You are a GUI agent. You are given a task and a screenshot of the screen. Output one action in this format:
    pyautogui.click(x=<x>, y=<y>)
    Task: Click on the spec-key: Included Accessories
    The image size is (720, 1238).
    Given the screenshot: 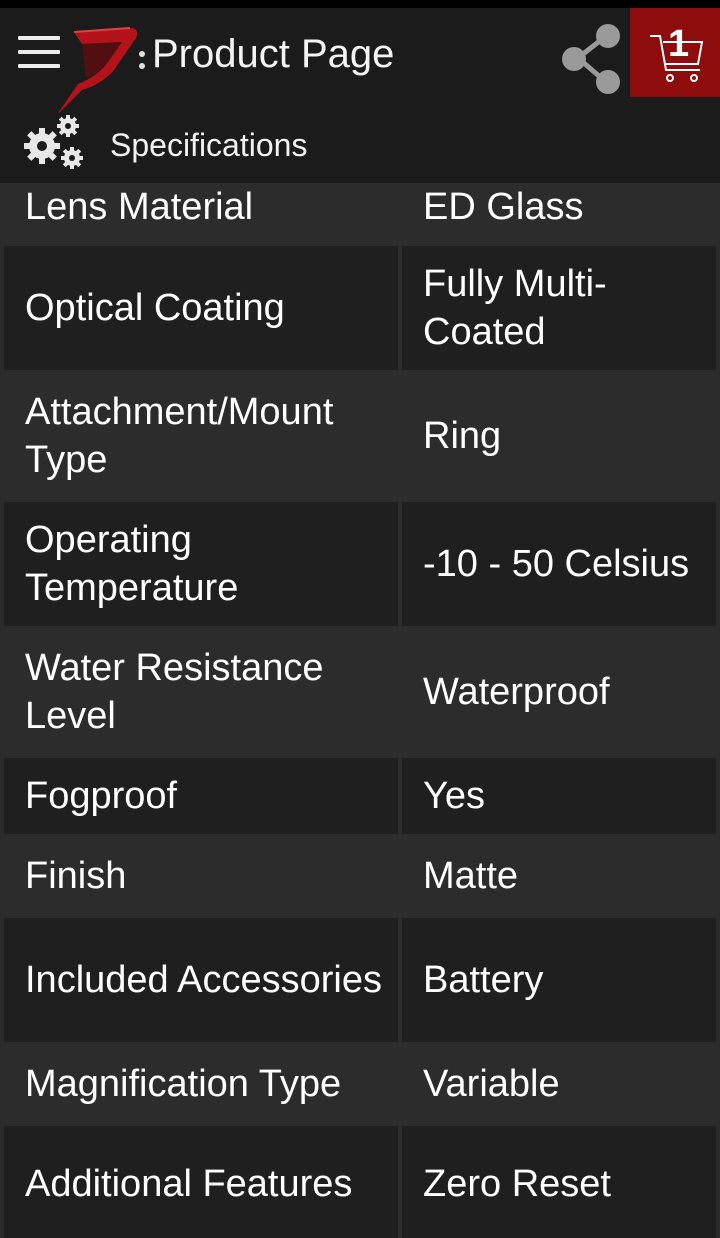 What is the action you would take?
    pyautogui.click(x=201, y=980)
    